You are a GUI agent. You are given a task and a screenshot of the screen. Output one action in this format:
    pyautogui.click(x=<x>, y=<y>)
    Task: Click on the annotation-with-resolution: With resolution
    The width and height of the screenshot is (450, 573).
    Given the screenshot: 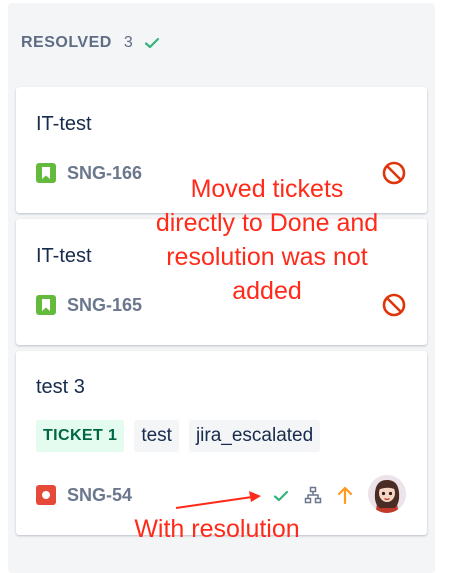 What is the action you would take?
    pyautogui.click(x=217, y=529)
    